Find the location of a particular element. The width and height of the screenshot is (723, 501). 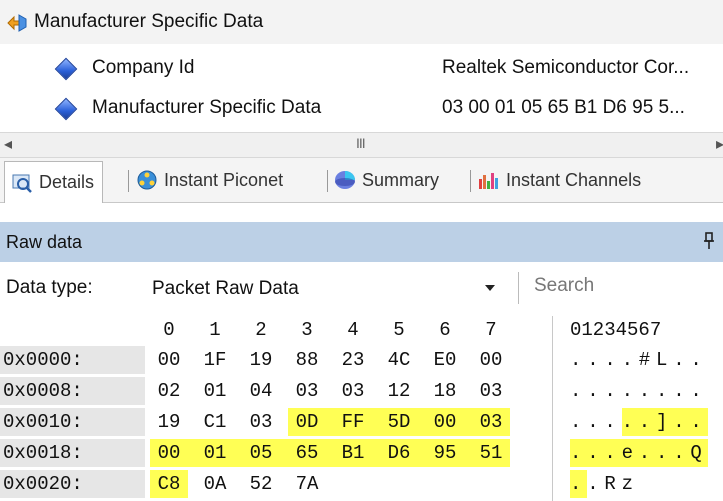

scroll-left-arrow-icon: ◂ is located at coordinates (8, 144).